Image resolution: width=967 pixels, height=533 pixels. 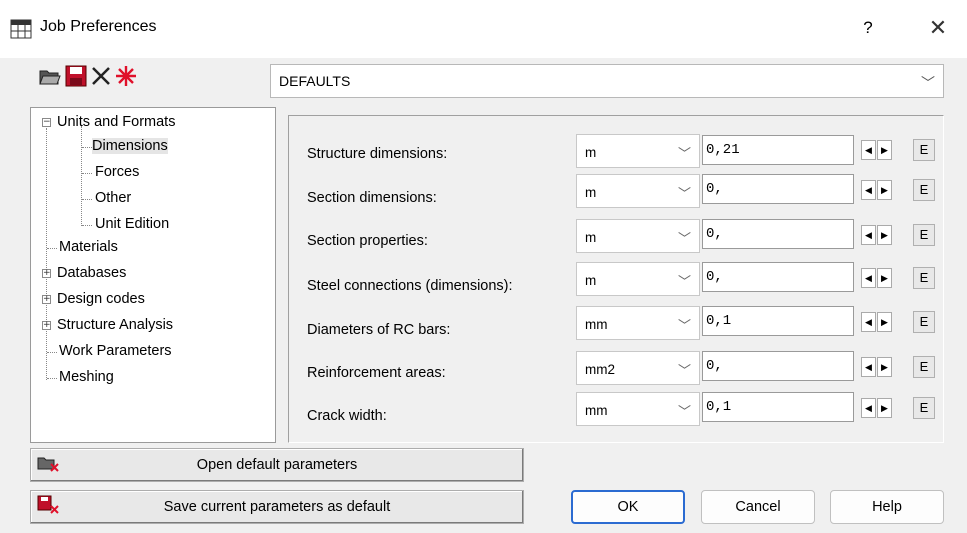 I want to click on preset-dropdown: DEFAULTS ﹀, so click(x=607, y=81).